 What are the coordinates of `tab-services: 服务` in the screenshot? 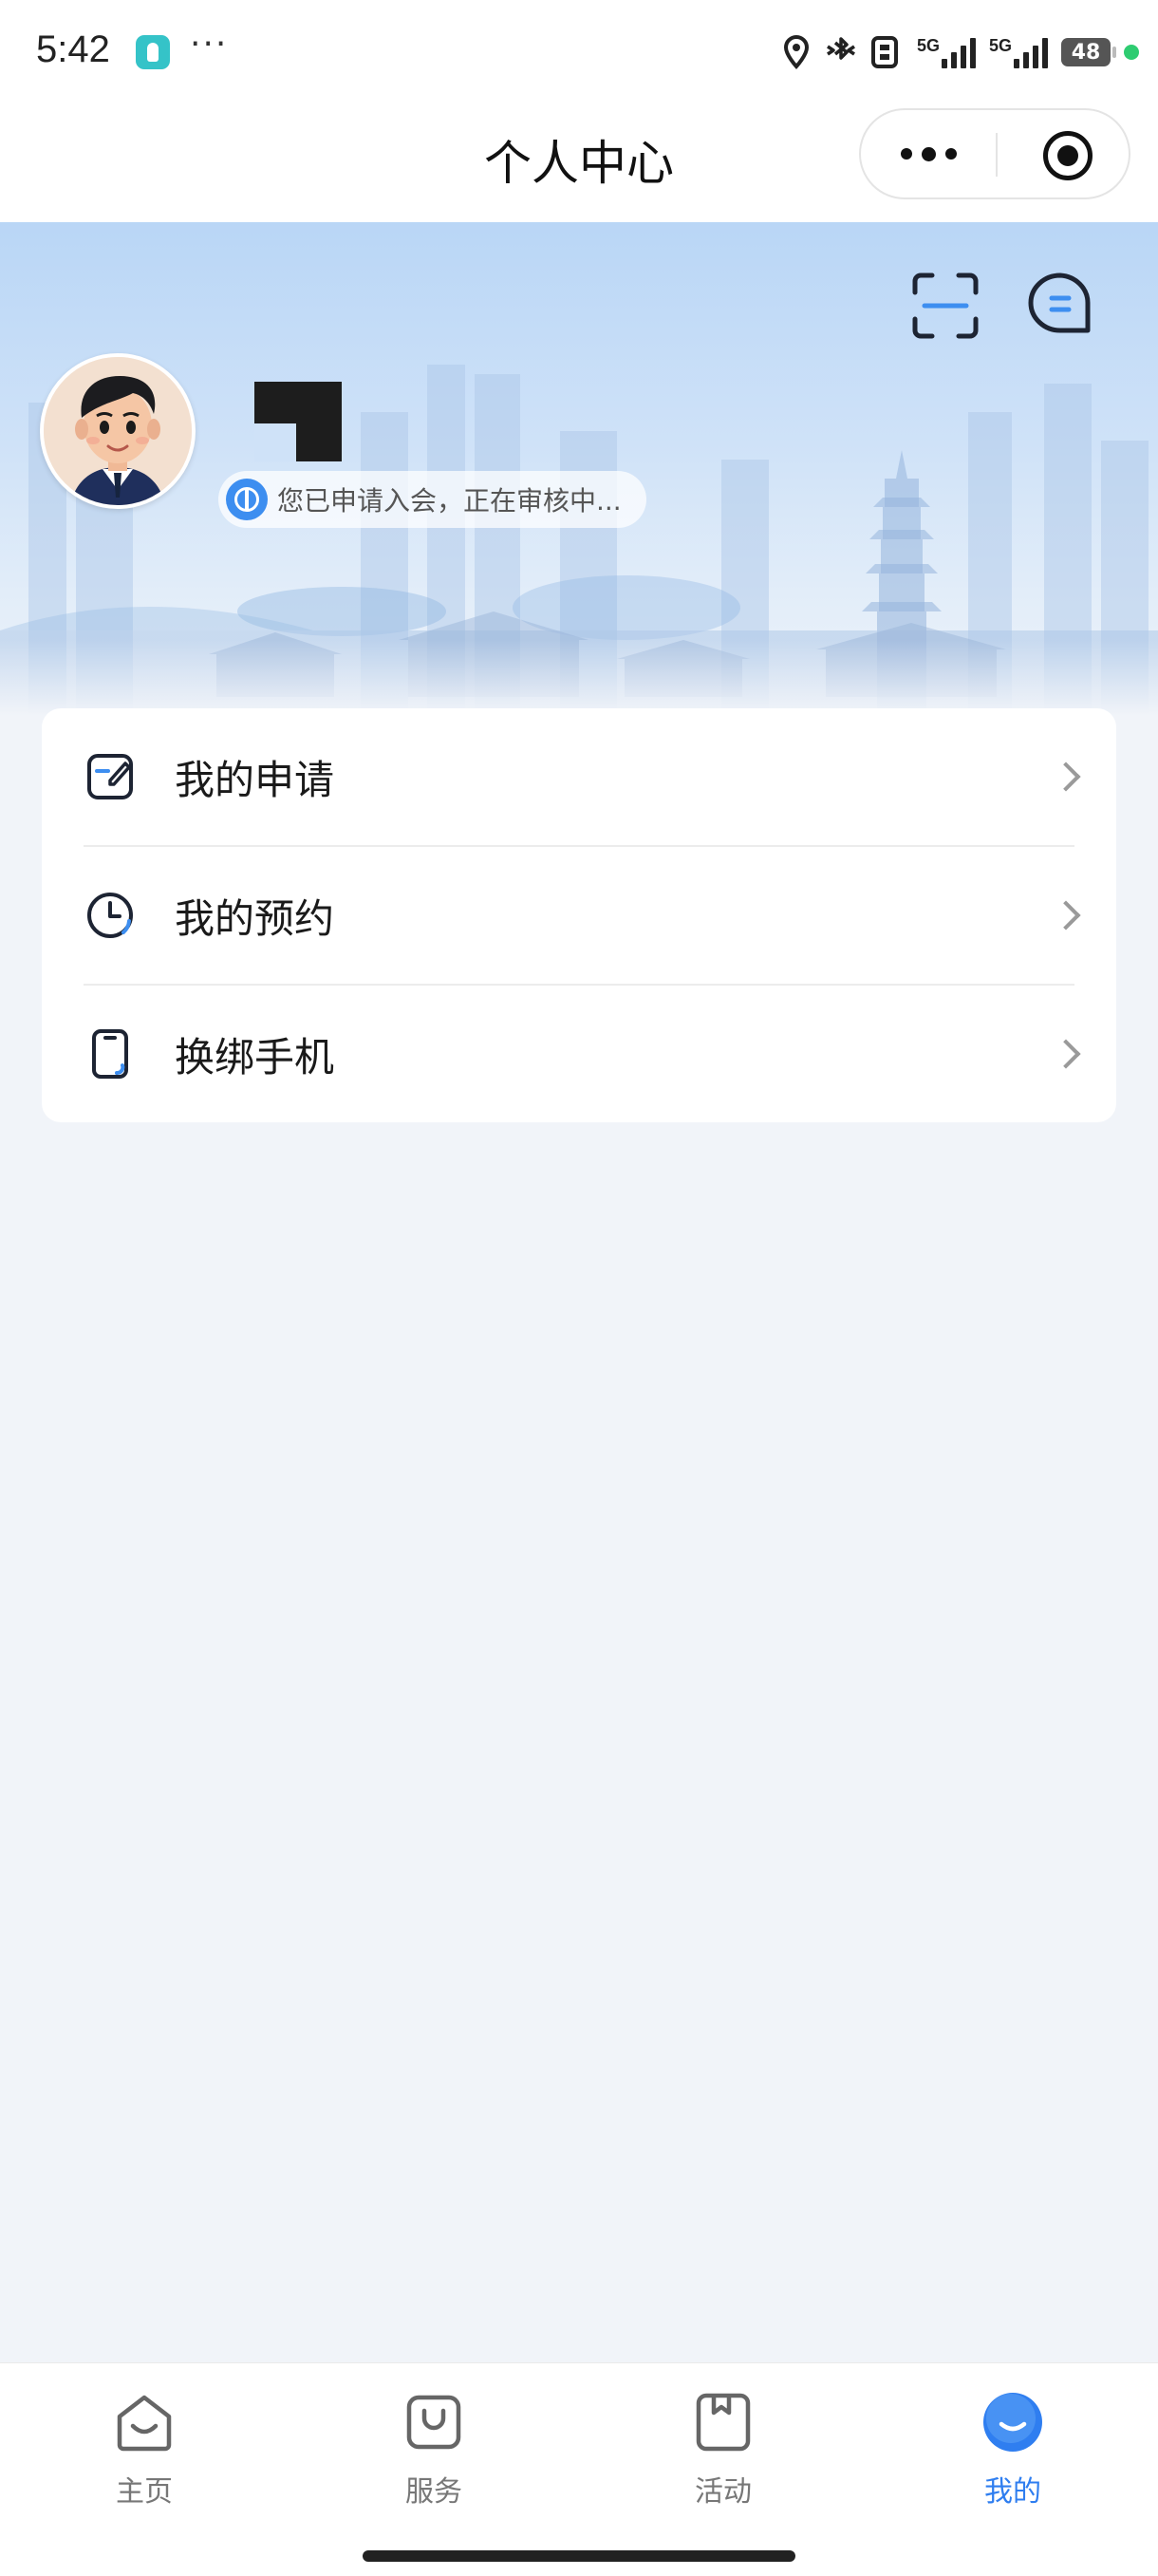 It's located at (434, 2448).